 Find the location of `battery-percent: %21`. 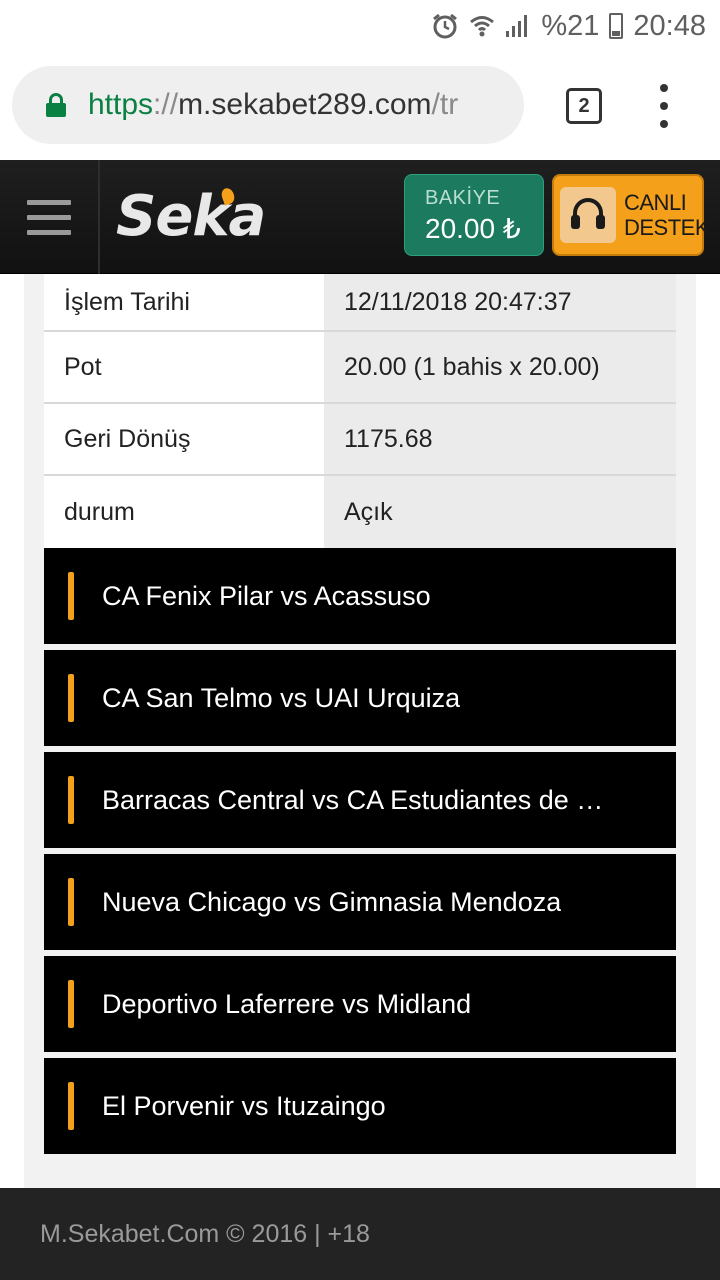

battery-percent: %21 is located at coordinates (570, 25).